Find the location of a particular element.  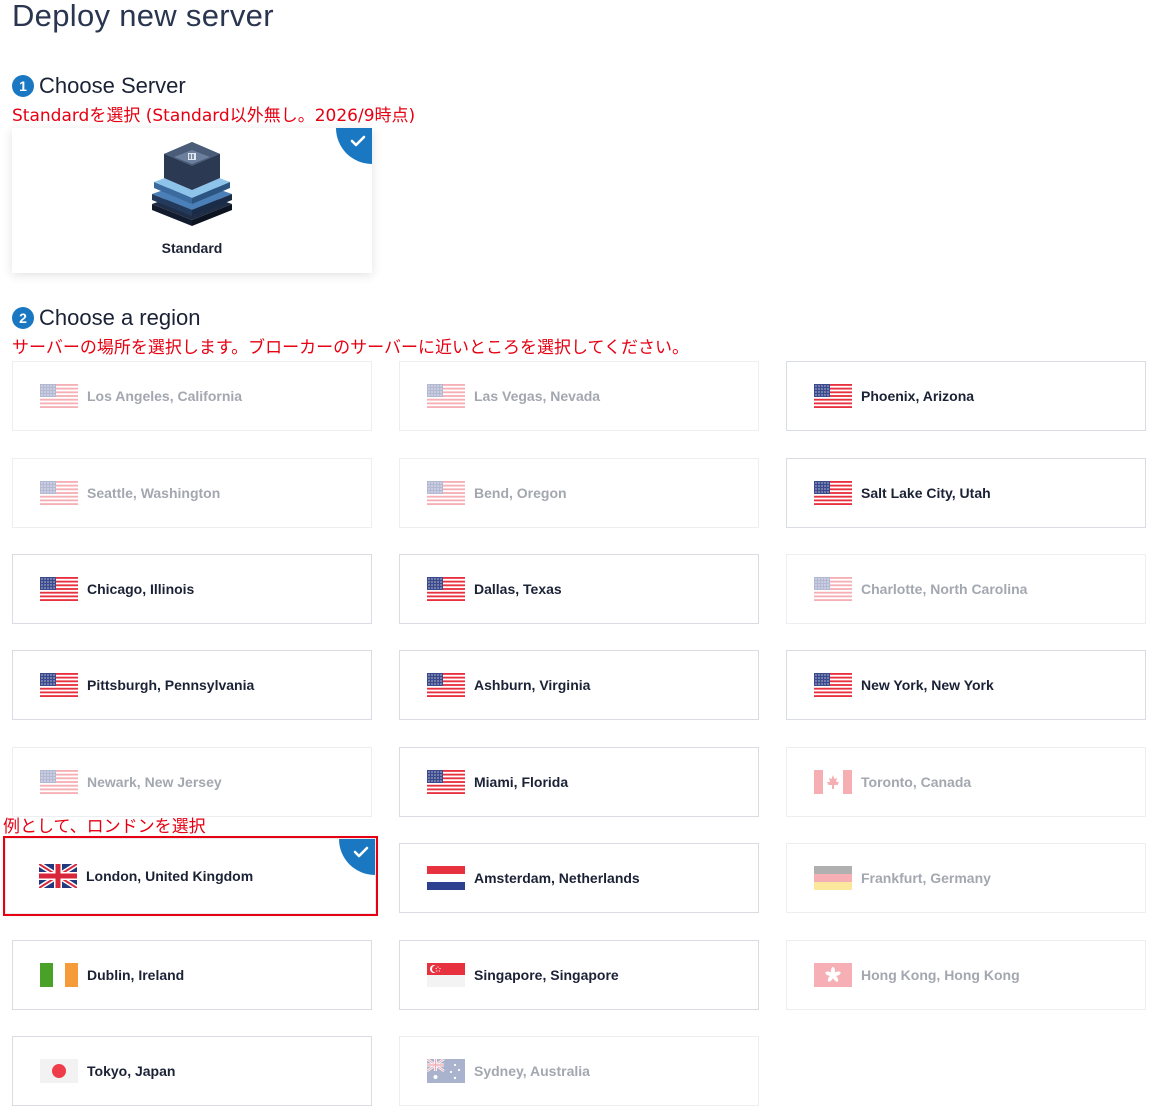

server-option-label: Standard is located at coordinates (192, 248).